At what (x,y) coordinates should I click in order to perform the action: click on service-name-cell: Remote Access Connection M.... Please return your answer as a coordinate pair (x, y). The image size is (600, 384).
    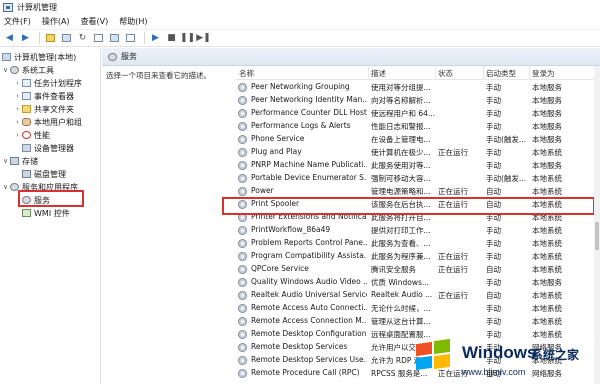
    Looking at the image, I should click on (309, 320).